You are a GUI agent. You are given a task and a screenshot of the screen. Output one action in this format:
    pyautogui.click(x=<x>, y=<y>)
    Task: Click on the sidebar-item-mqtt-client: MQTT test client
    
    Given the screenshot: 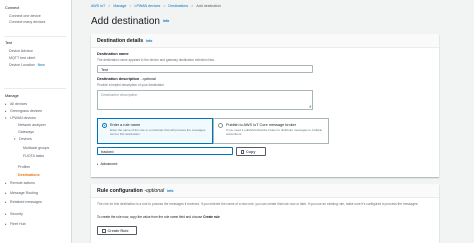 What is the action you would take?
    pyautogui.click(x=22, y=58)
    